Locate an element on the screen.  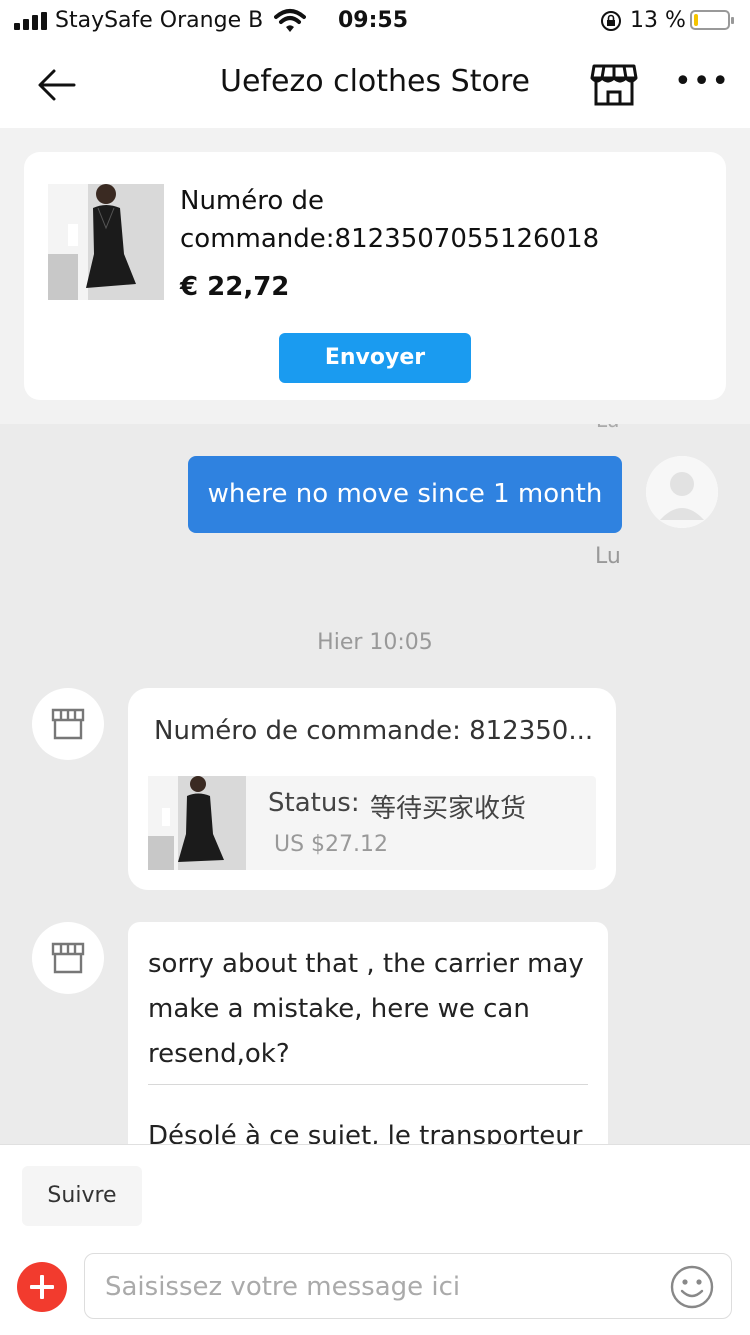
battery-icon is located at coordinates (712, 20).